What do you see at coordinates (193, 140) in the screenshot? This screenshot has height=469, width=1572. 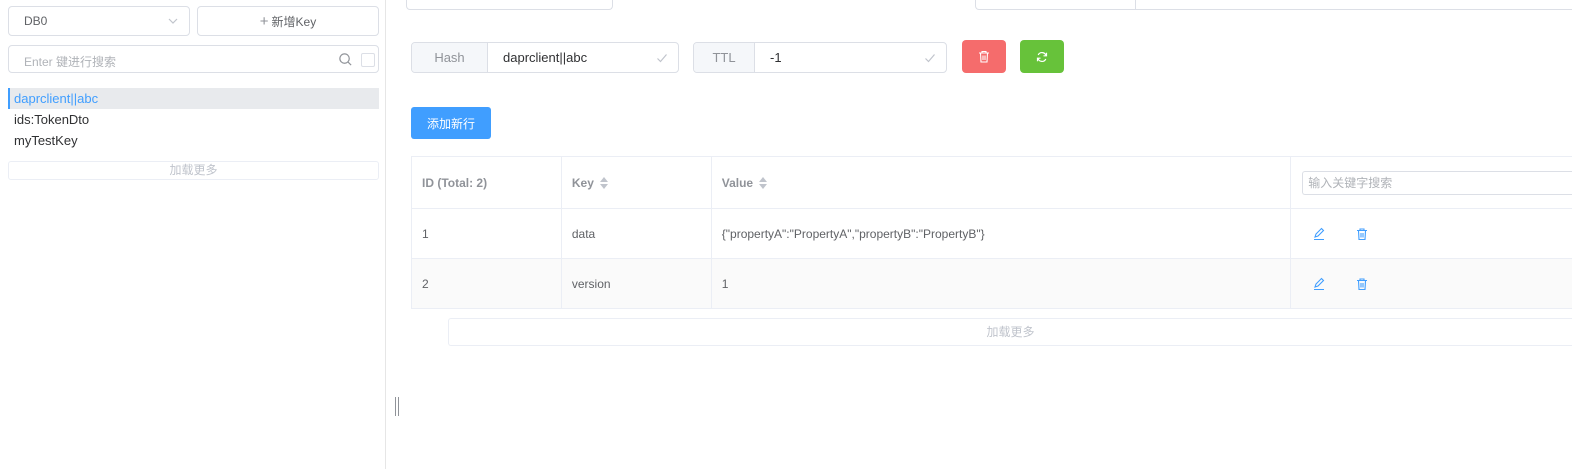 I see `key-list-item: myTestKey` at bounding box center [193, 140].